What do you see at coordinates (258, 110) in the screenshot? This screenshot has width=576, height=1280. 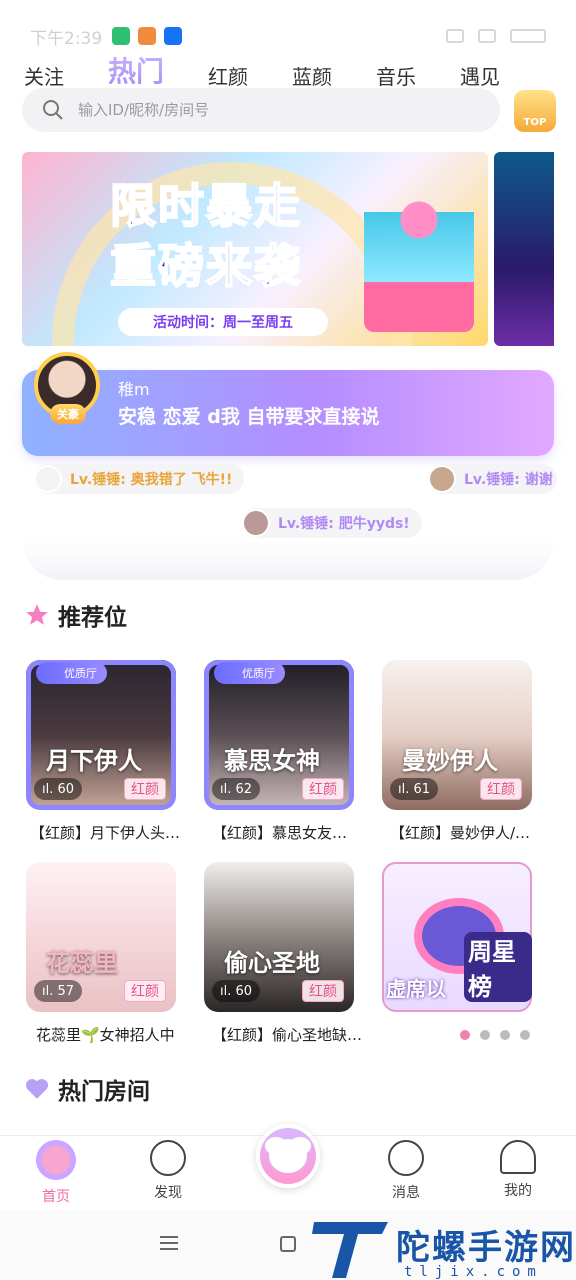 I see `search-input` at bounding box center [258, 110].